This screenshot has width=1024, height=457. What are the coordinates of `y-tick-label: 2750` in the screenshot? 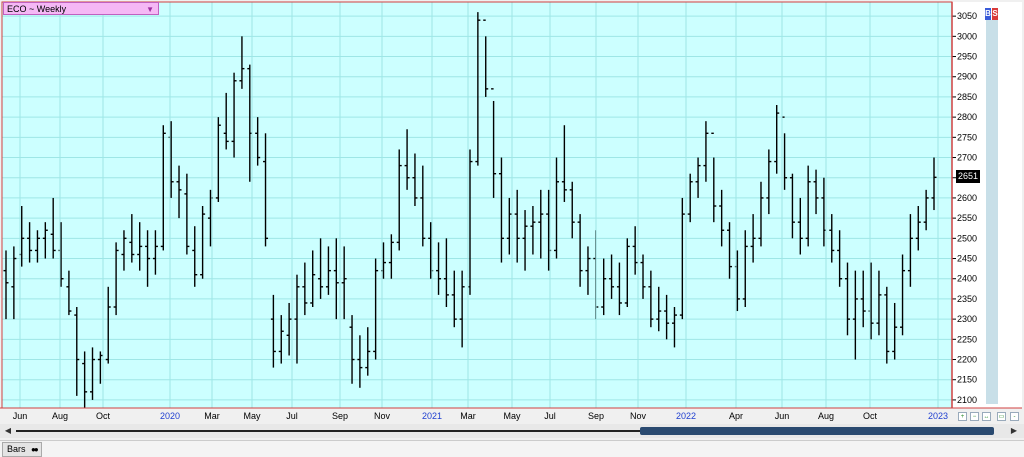 It's located at (967, 137).